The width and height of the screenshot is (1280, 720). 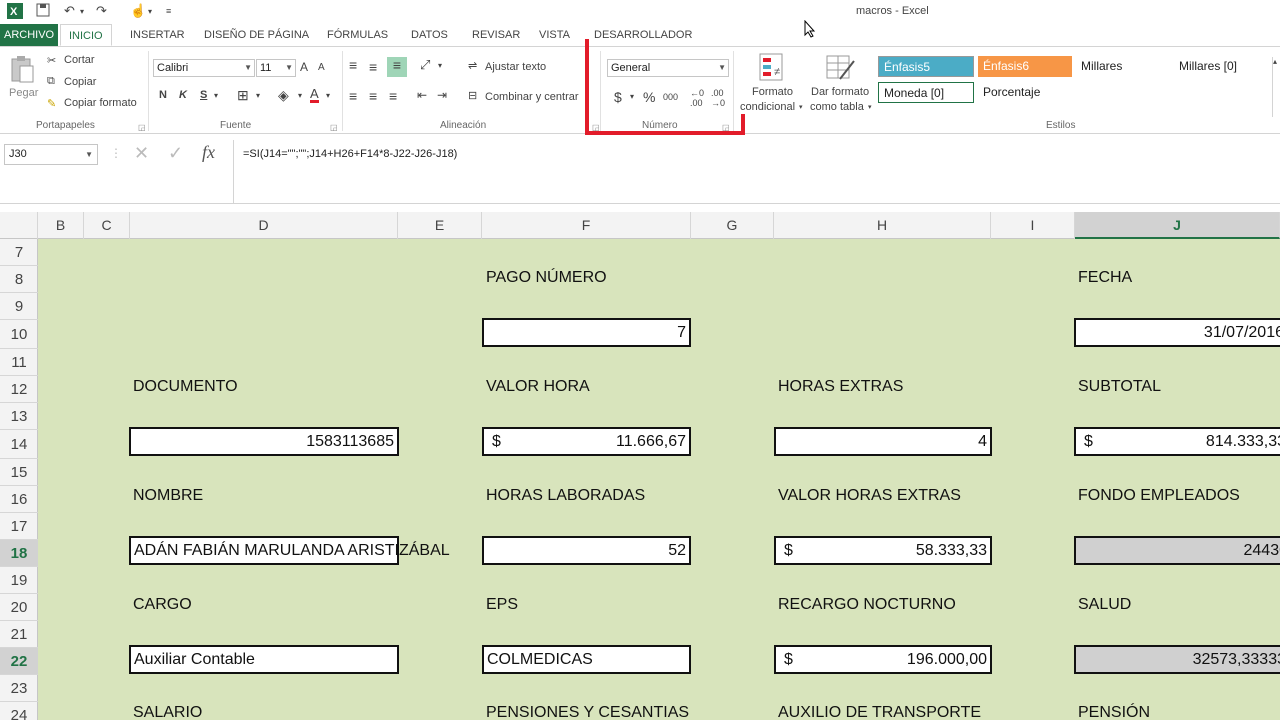 I want to click on italic-button: K, so click(x=183, y=95).